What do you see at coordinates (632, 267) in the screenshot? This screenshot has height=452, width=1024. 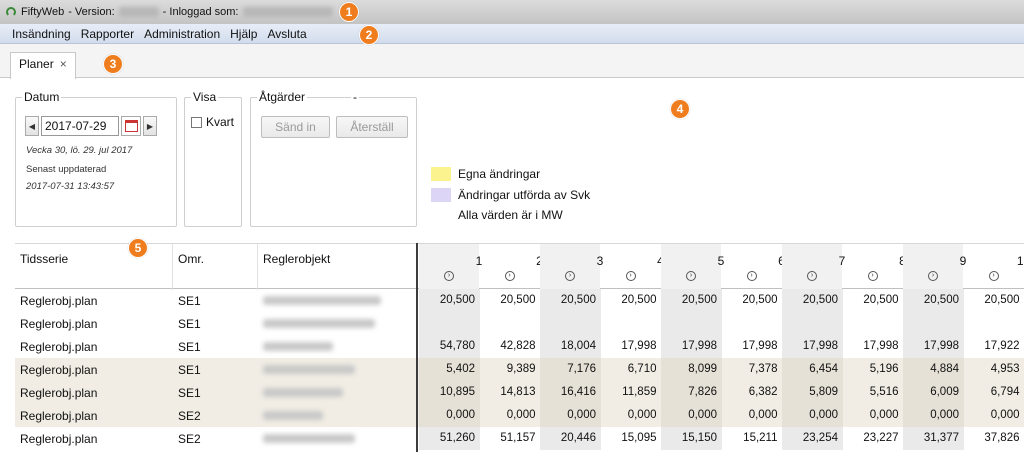 I see `column-header-4: 4›` at bounding box center [632, 267].